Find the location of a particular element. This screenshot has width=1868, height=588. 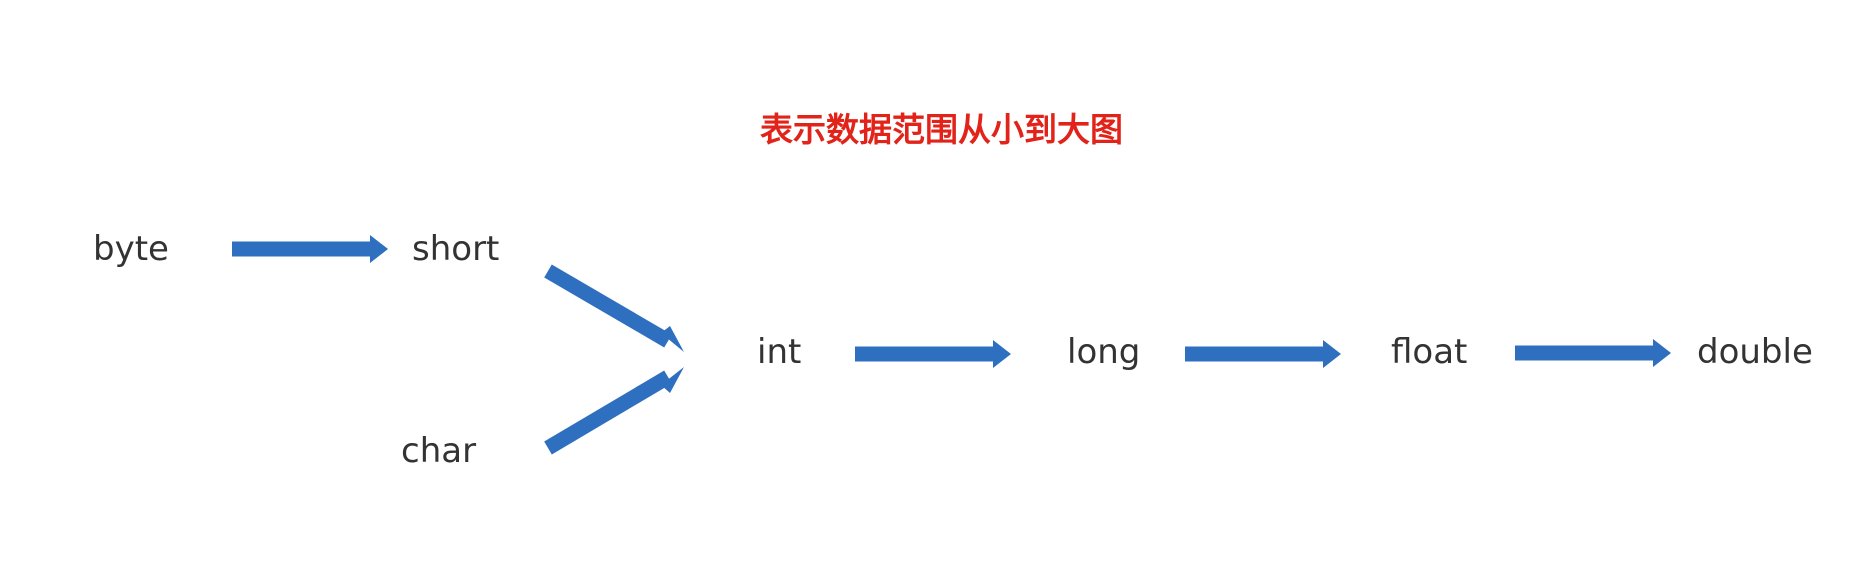

arrow-int-to-long is located at coordinates (933, 354).